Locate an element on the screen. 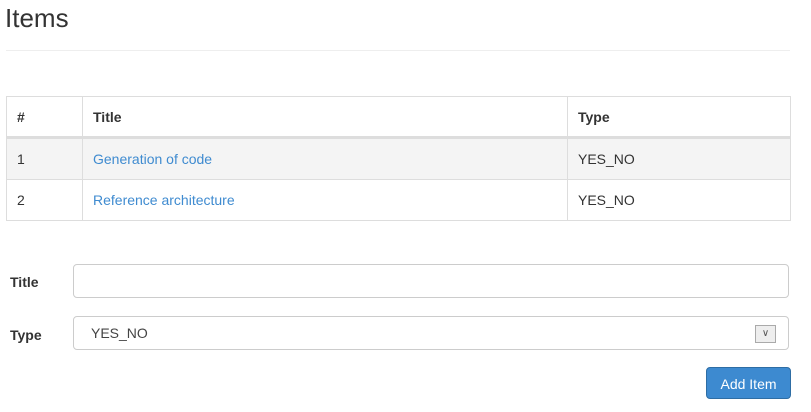 The width and height of the screenshot is (811, 412). chevron-down-icon: ∨ is located at coordinates (765, 334).